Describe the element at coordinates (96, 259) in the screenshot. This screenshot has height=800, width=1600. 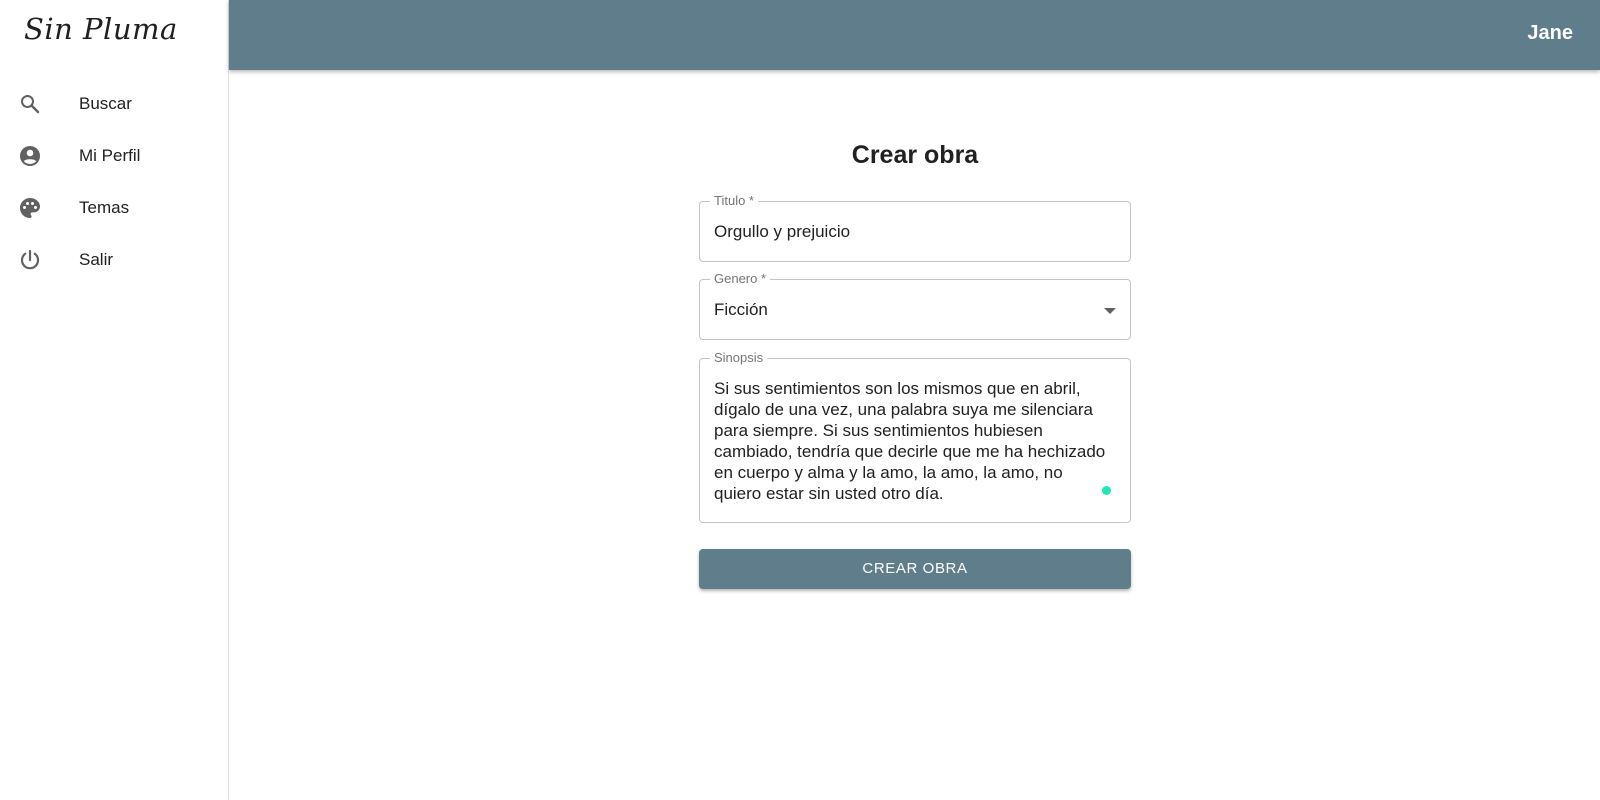
I see `sidebar-item-label: Salir` at that location.